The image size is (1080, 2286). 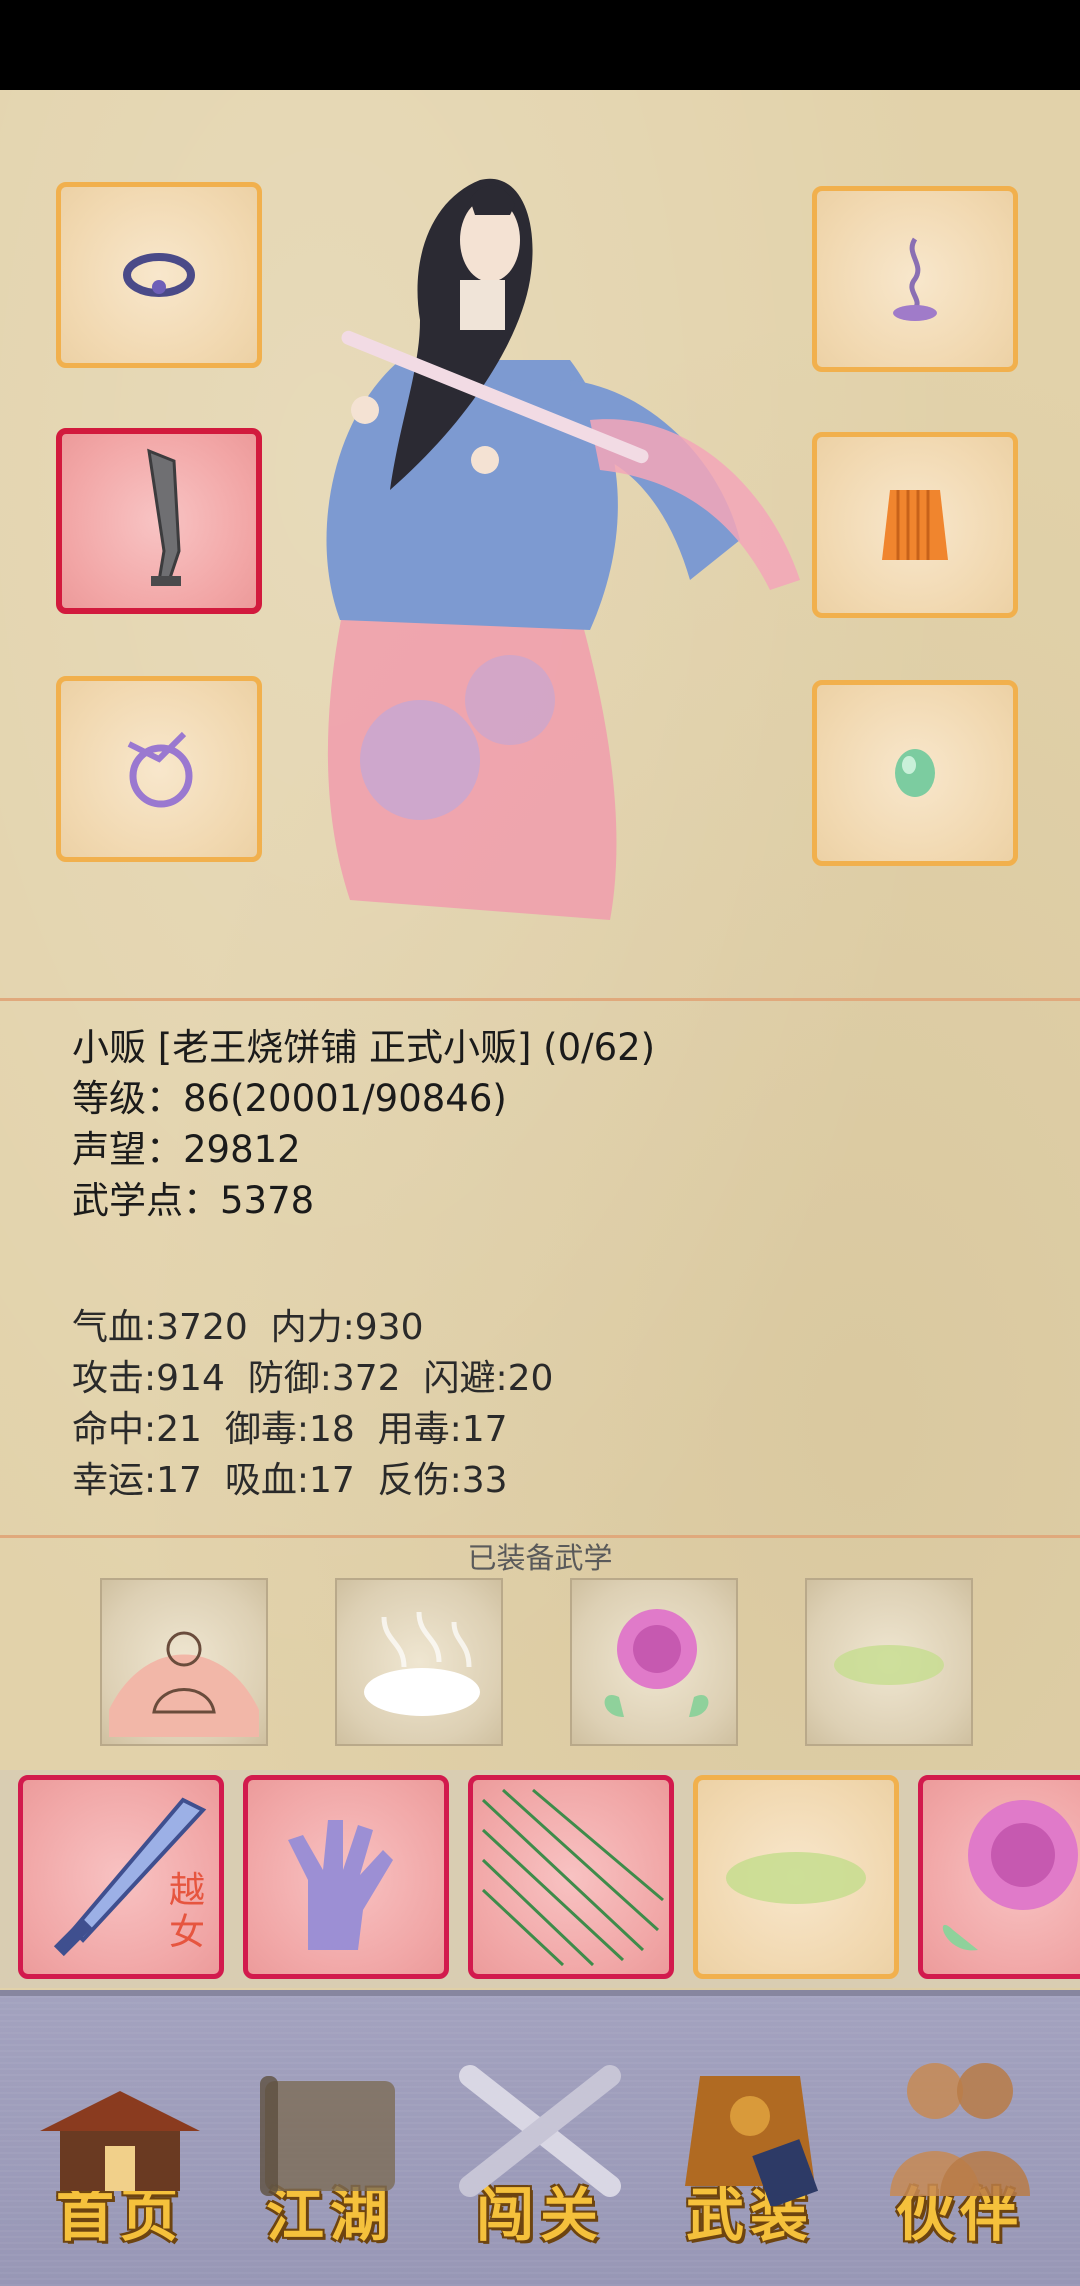 I want to click on bottom-navigation: 首页 江湖 闯关 武装 伙伴, so click(x=540, y=2138).